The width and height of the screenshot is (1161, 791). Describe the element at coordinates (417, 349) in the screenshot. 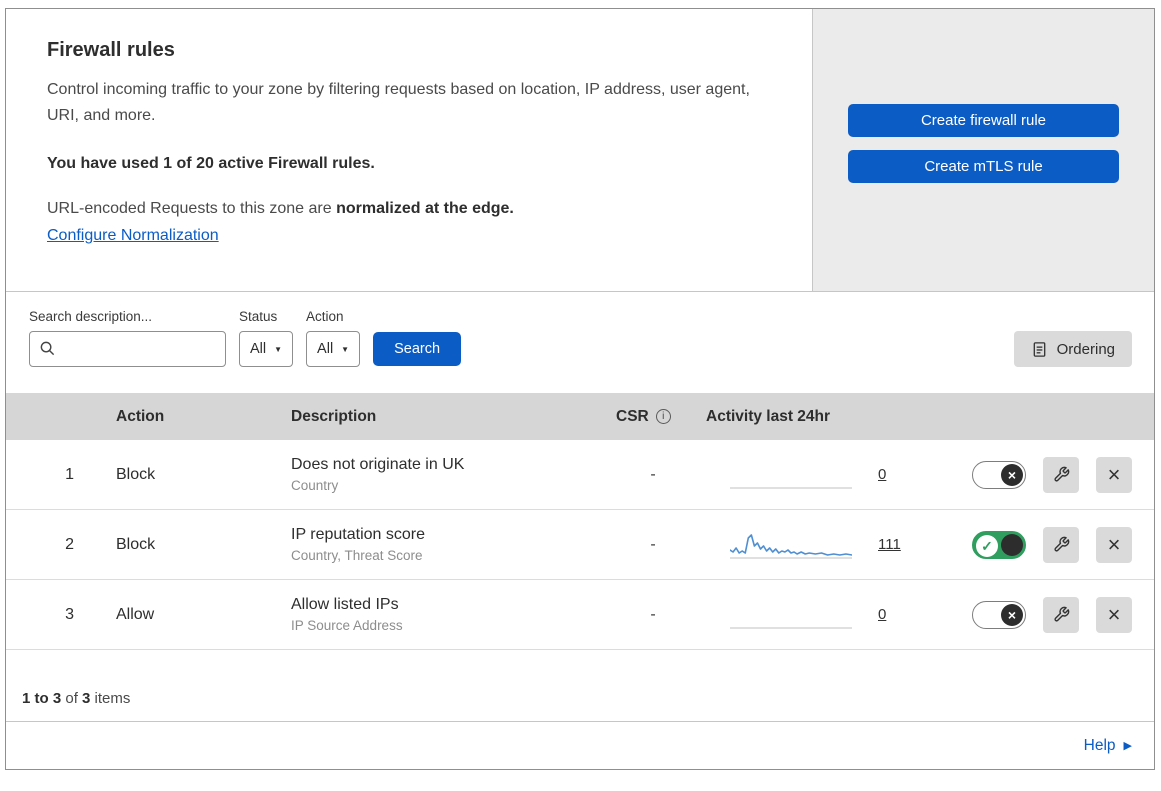

I see `search-button: Search` at that location.